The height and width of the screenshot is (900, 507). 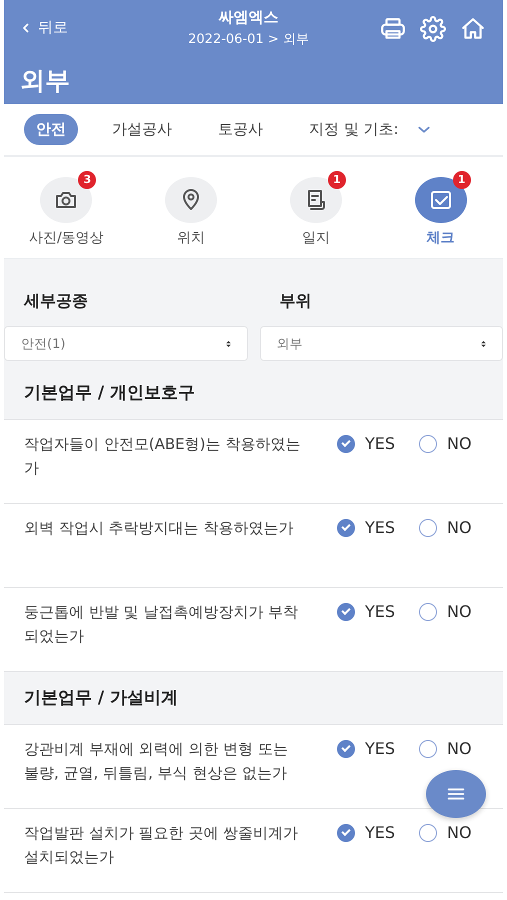 What do you see at coordinates (240, 129) in the screenshot?
I see `tab: 토공사` at bounding box center [240, 129].